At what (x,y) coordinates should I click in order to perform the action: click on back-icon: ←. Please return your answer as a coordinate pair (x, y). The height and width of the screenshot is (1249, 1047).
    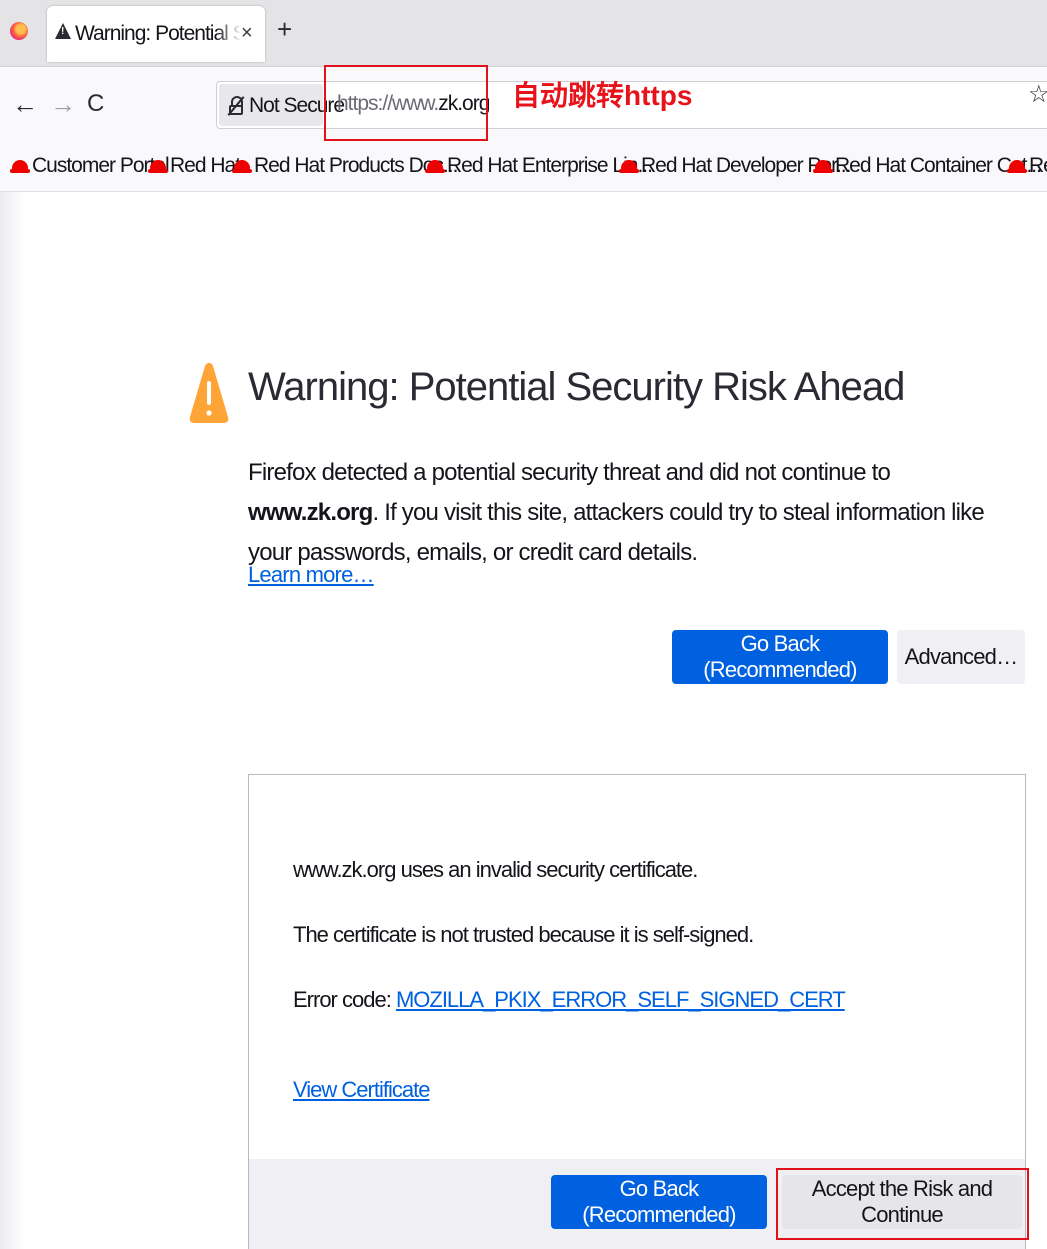
    Looking at the image, I should click on (25, 104).